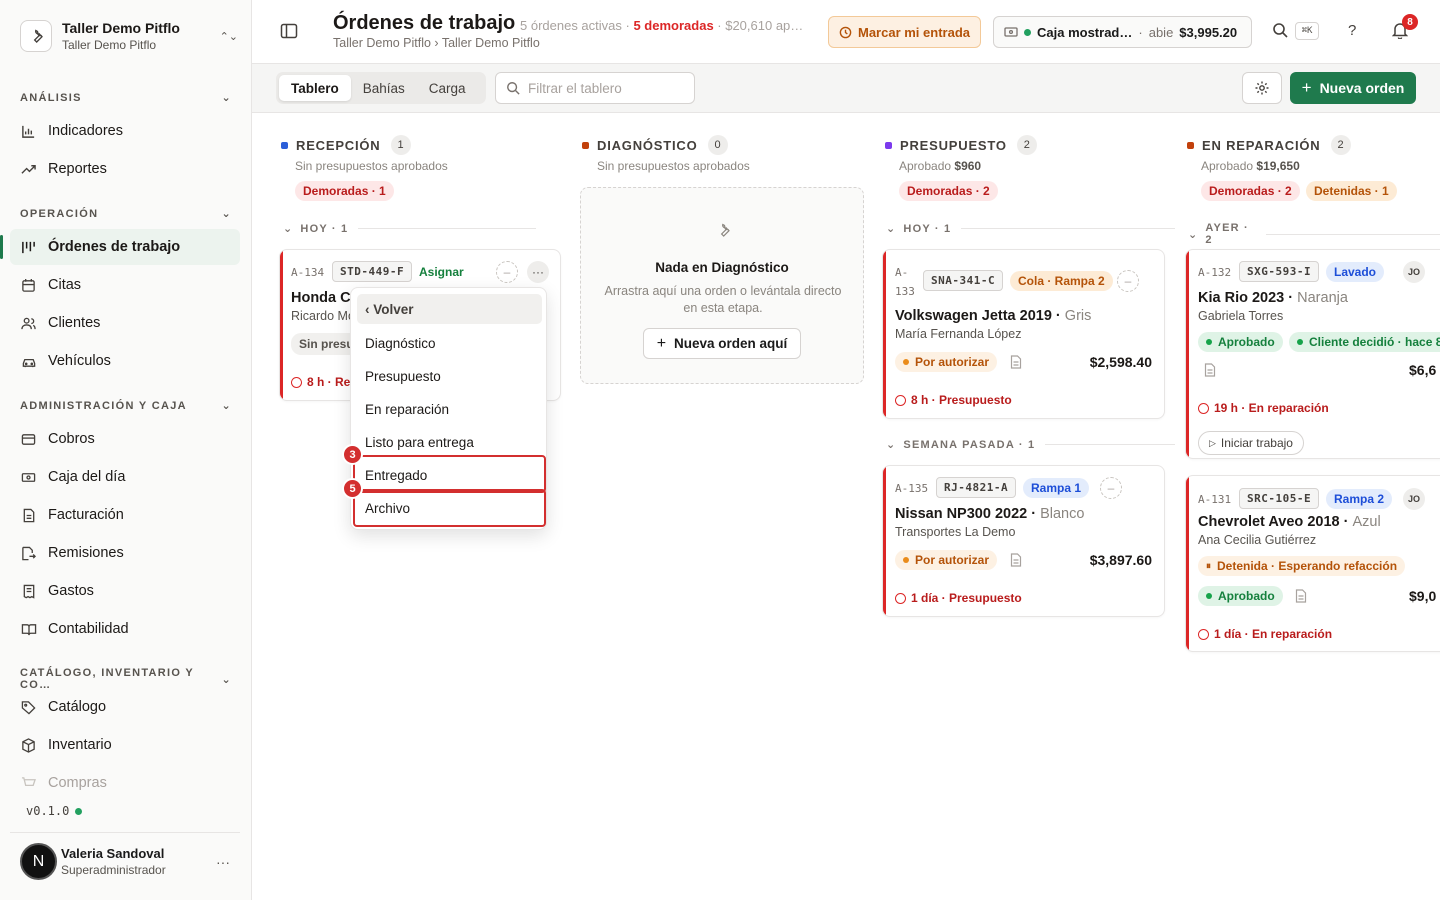 This screenshot has height=900, width=1440. I want to click on sidebar-item-catalogo: Catálogo, so click(125, 707).